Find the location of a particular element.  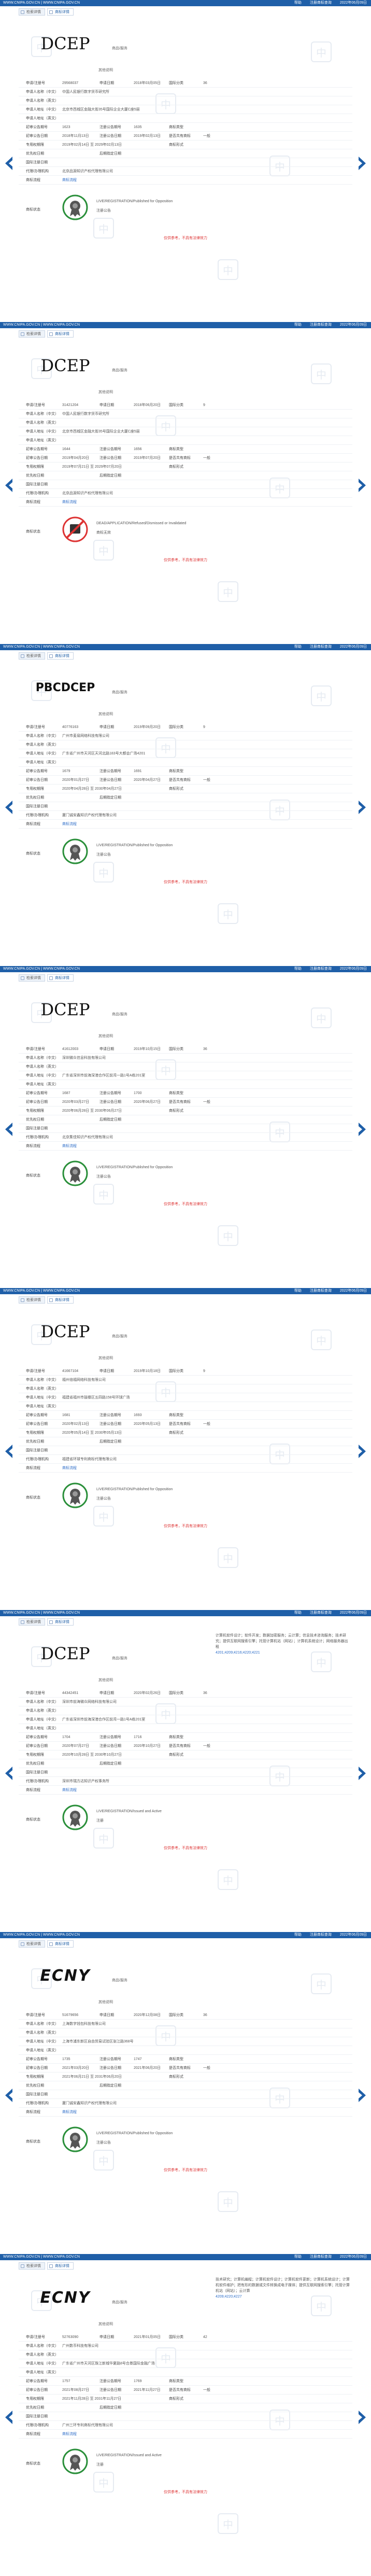

table-row: 优先权日期 后期指定日期 is located at coordinates (186, 2085).